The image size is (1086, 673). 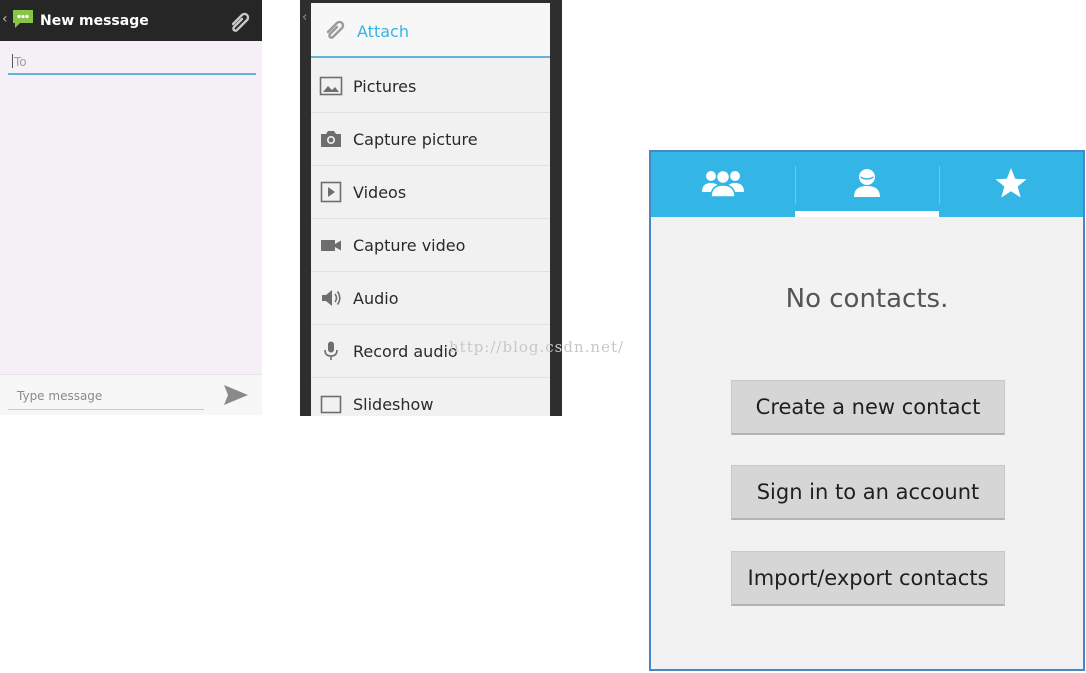 I want to click on menu-item-pictures: Pictures, so click(x=430, y=86).